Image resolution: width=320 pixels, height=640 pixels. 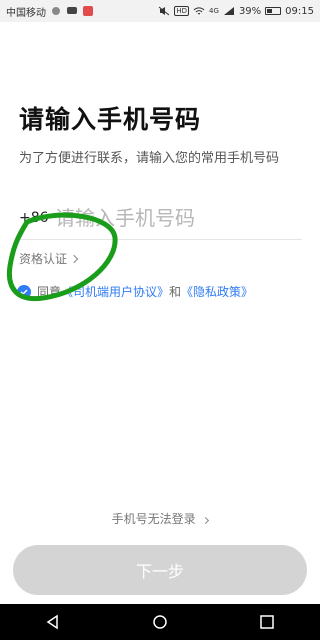 I want to click on hd-icon: HD, so click(x=182, y=11).